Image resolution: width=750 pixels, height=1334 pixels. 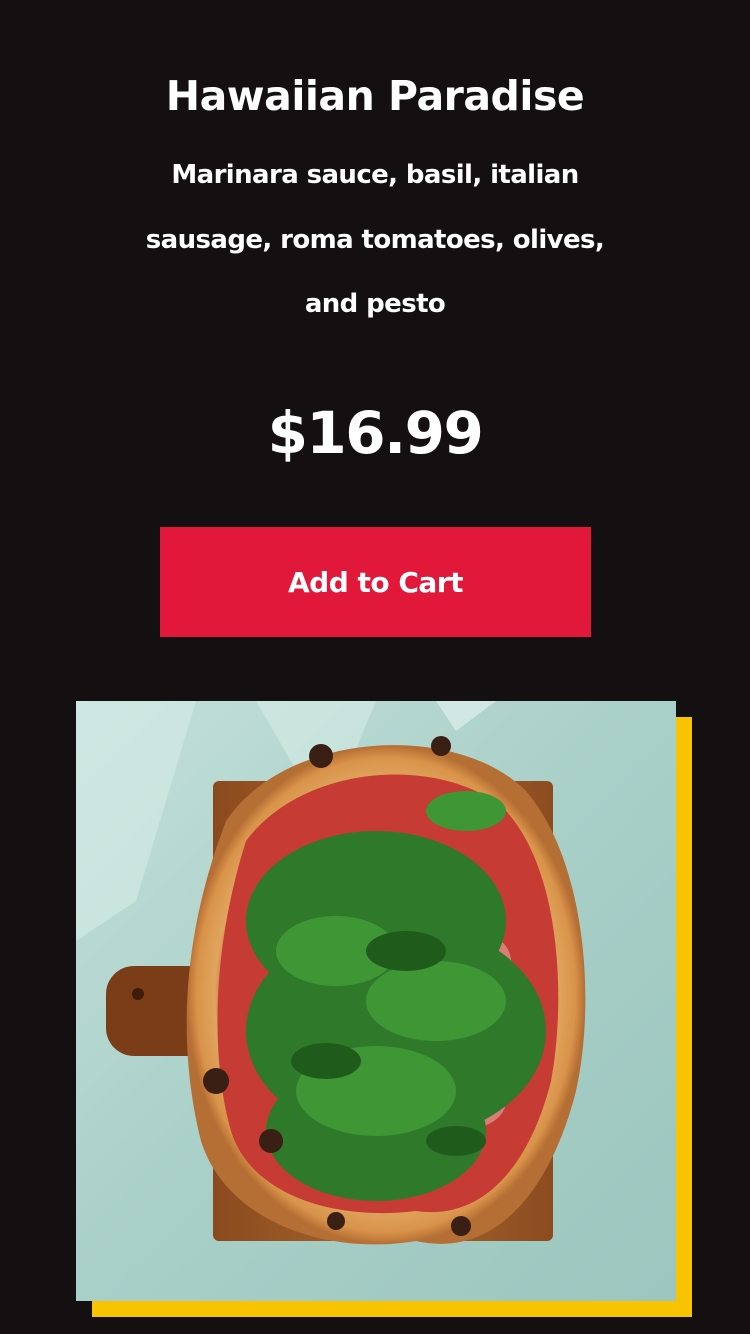 What do you see at coordinates (375, 582) in the screenshot?
I see `add-to-cart-button: Add to Cart` at bounding box center [375, 582].